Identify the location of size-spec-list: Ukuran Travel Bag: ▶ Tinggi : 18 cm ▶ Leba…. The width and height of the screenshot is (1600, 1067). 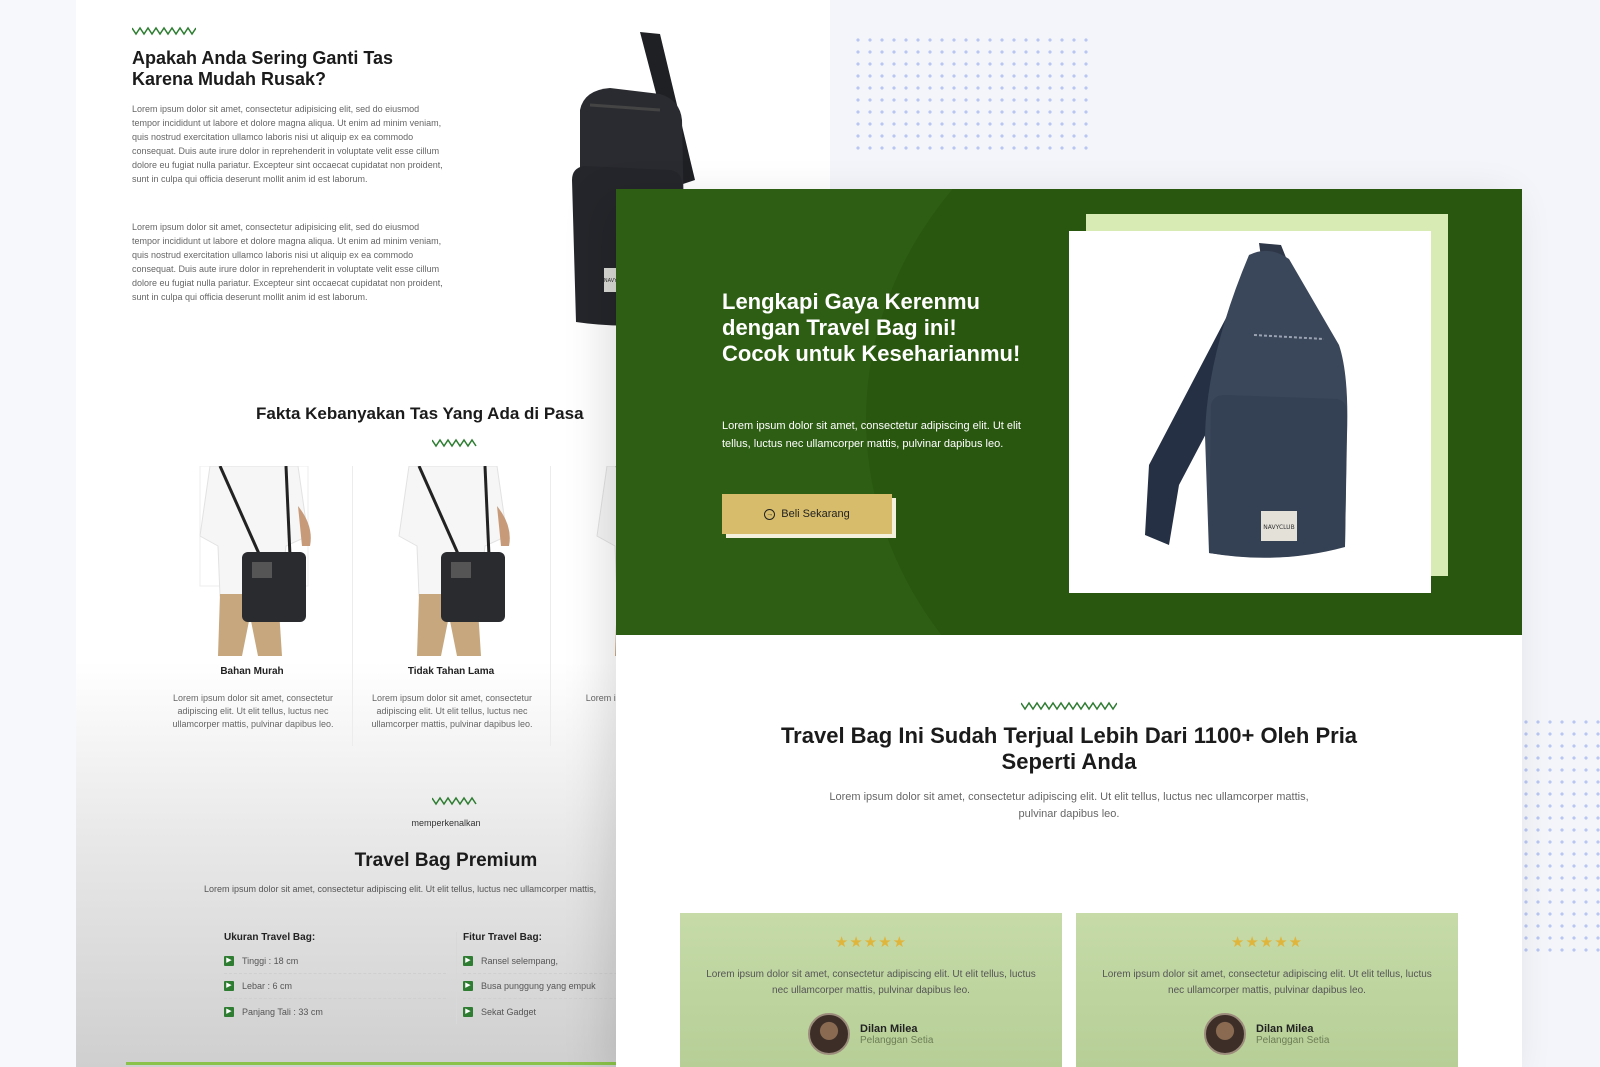
(335, 978).